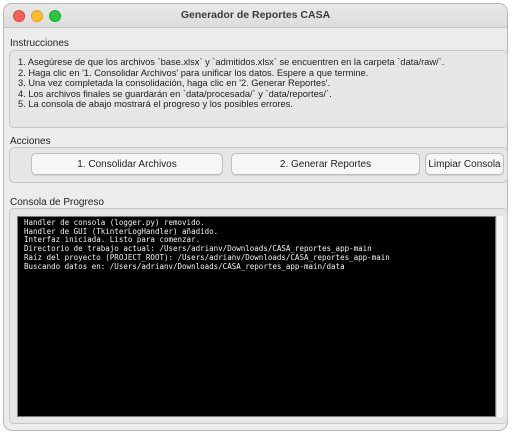  What do you see at coordinates (127, 164) in the screenshot?
I see `consolidate-files-button: 1. Consolidar Archivos` at bounding box center [127, 164].